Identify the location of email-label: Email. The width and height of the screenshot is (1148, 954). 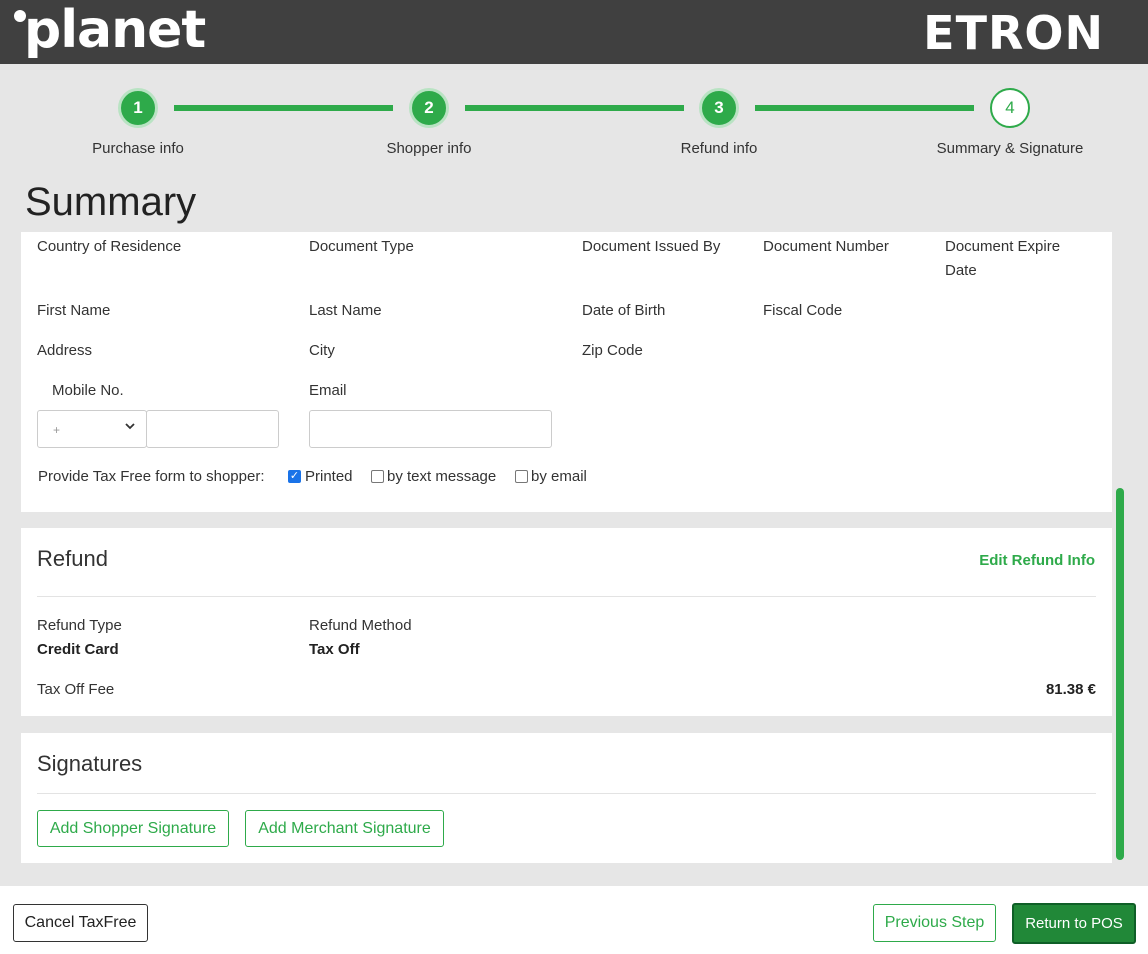
(328, 390).